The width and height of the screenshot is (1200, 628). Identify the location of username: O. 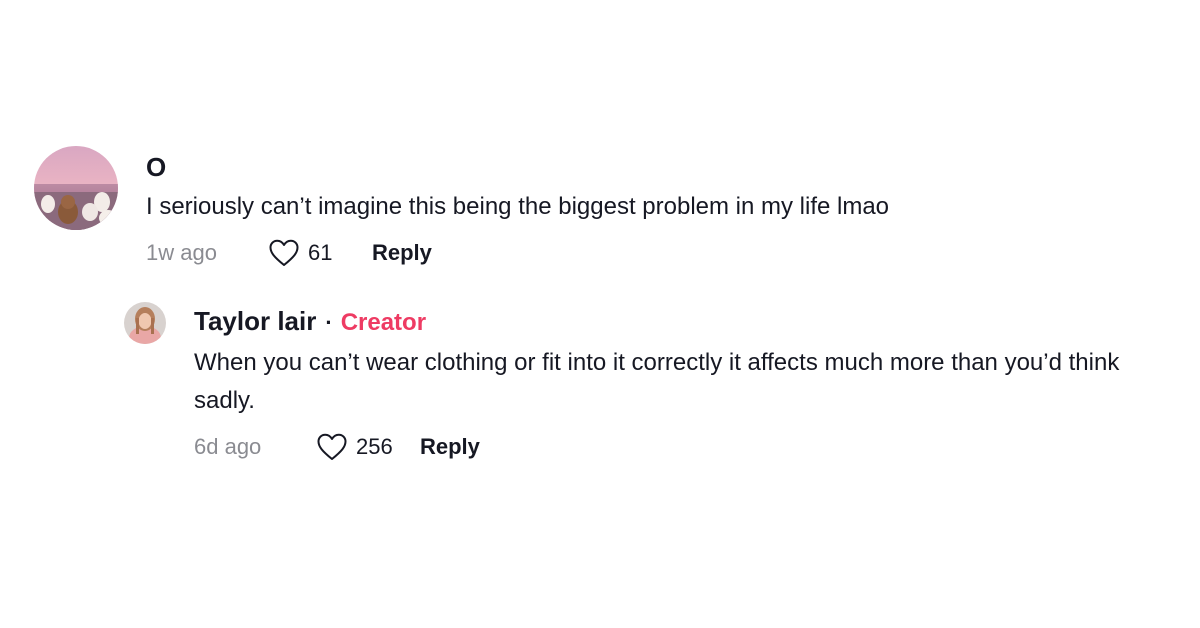
(156, 167).